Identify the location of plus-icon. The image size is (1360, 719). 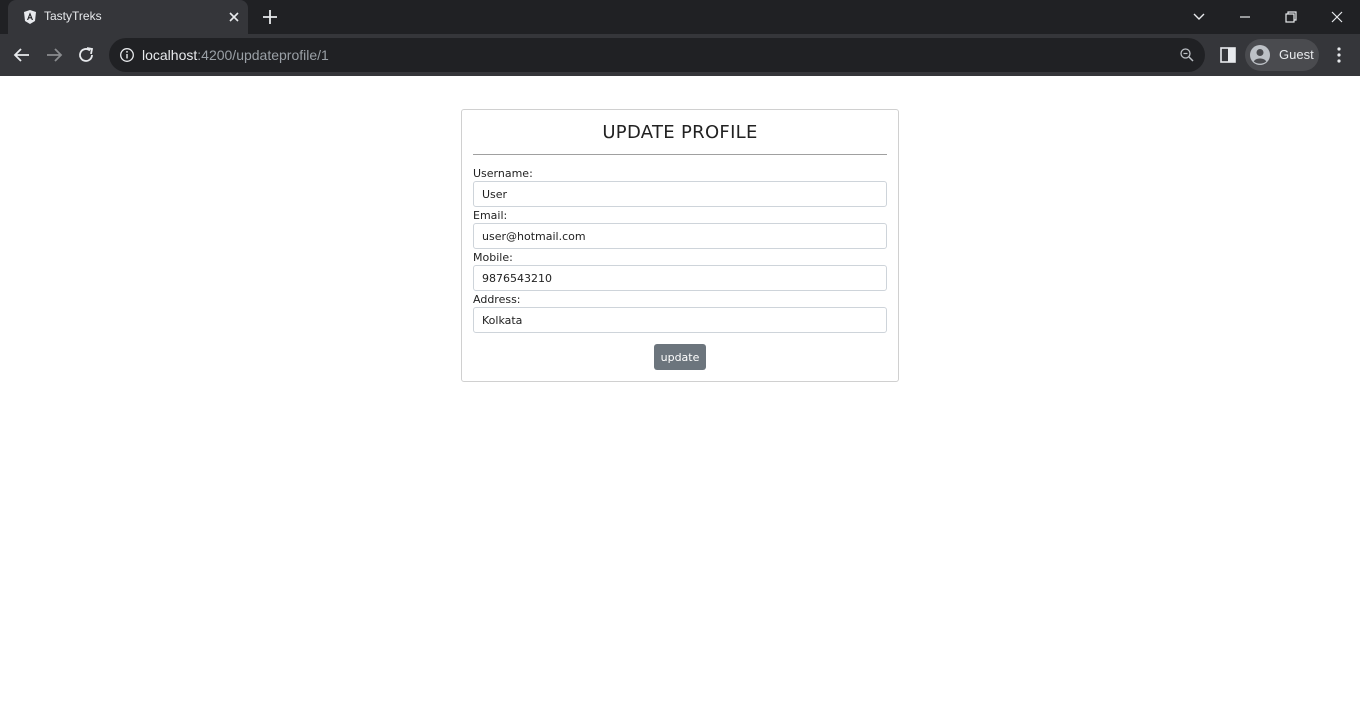
(270, 17).